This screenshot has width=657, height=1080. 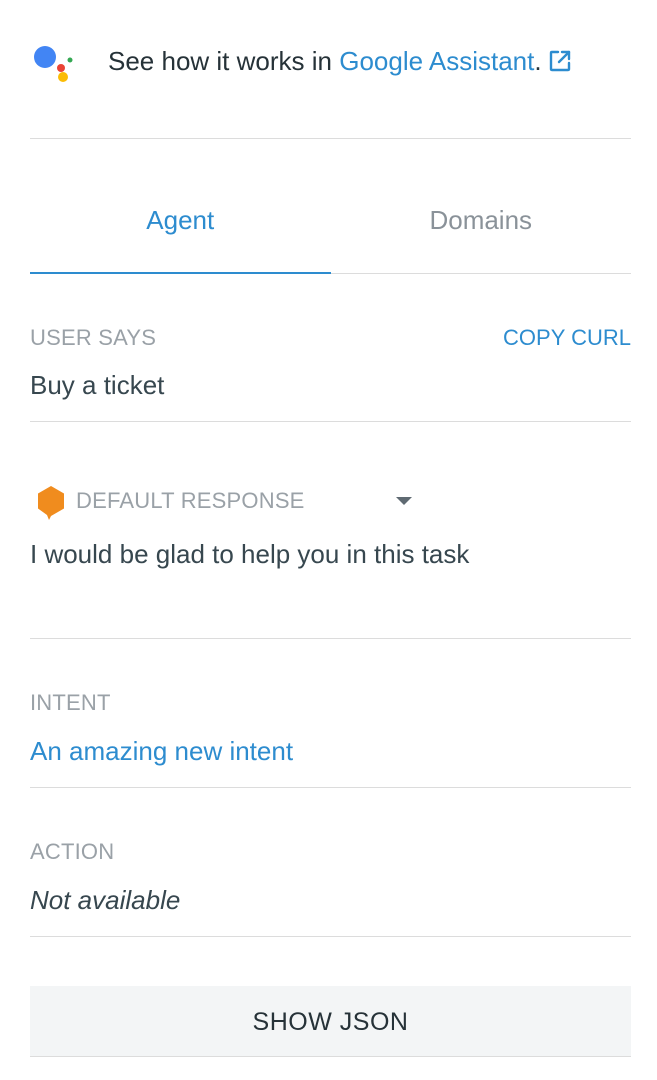 What do you see at coordinates (161, 751) in the screenshot?
I see `intent-link: An amazing new intent` at bounding box center [161, 751].